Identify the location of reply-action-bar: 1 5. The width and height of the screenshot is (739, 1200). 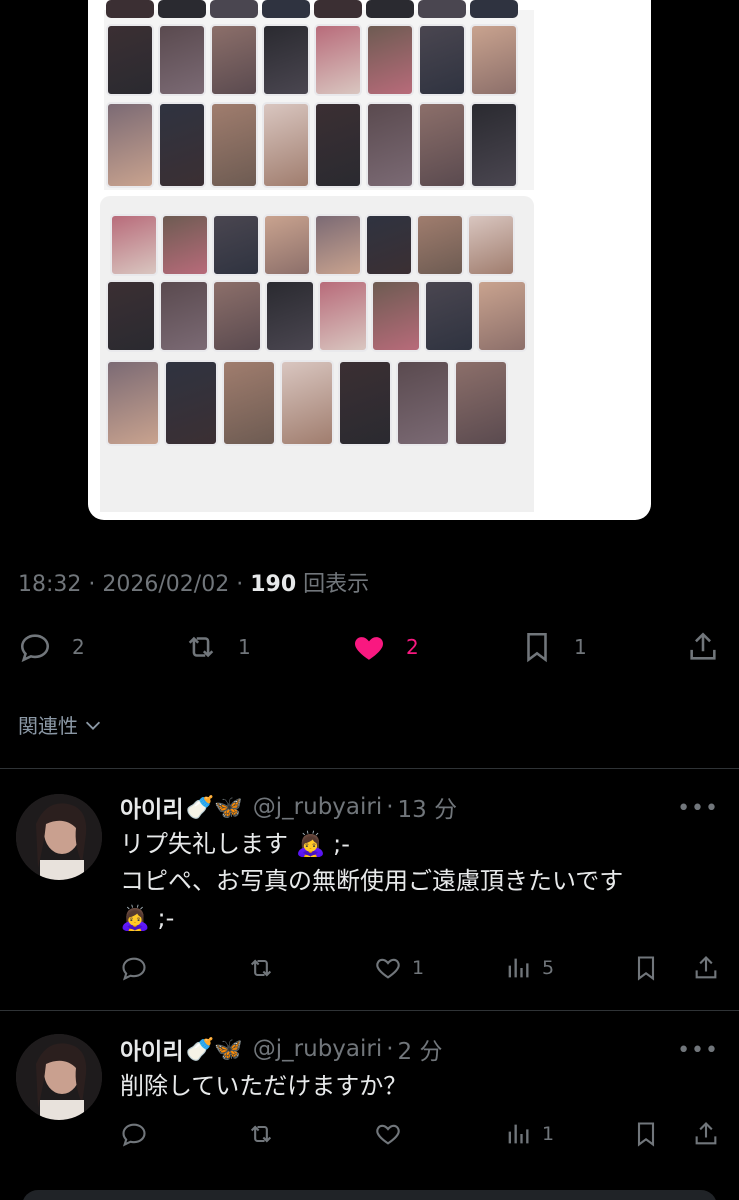
(369, 972).